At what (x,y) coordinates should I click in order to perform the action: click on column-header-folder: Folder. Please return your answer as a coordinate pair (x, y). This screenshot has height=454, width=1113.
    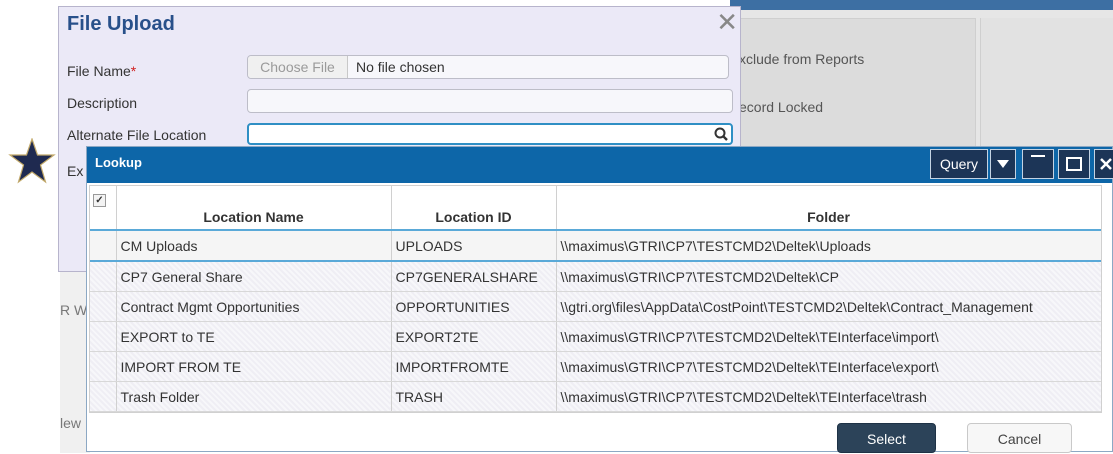
    Looking at the image, I should click on (828, 208).